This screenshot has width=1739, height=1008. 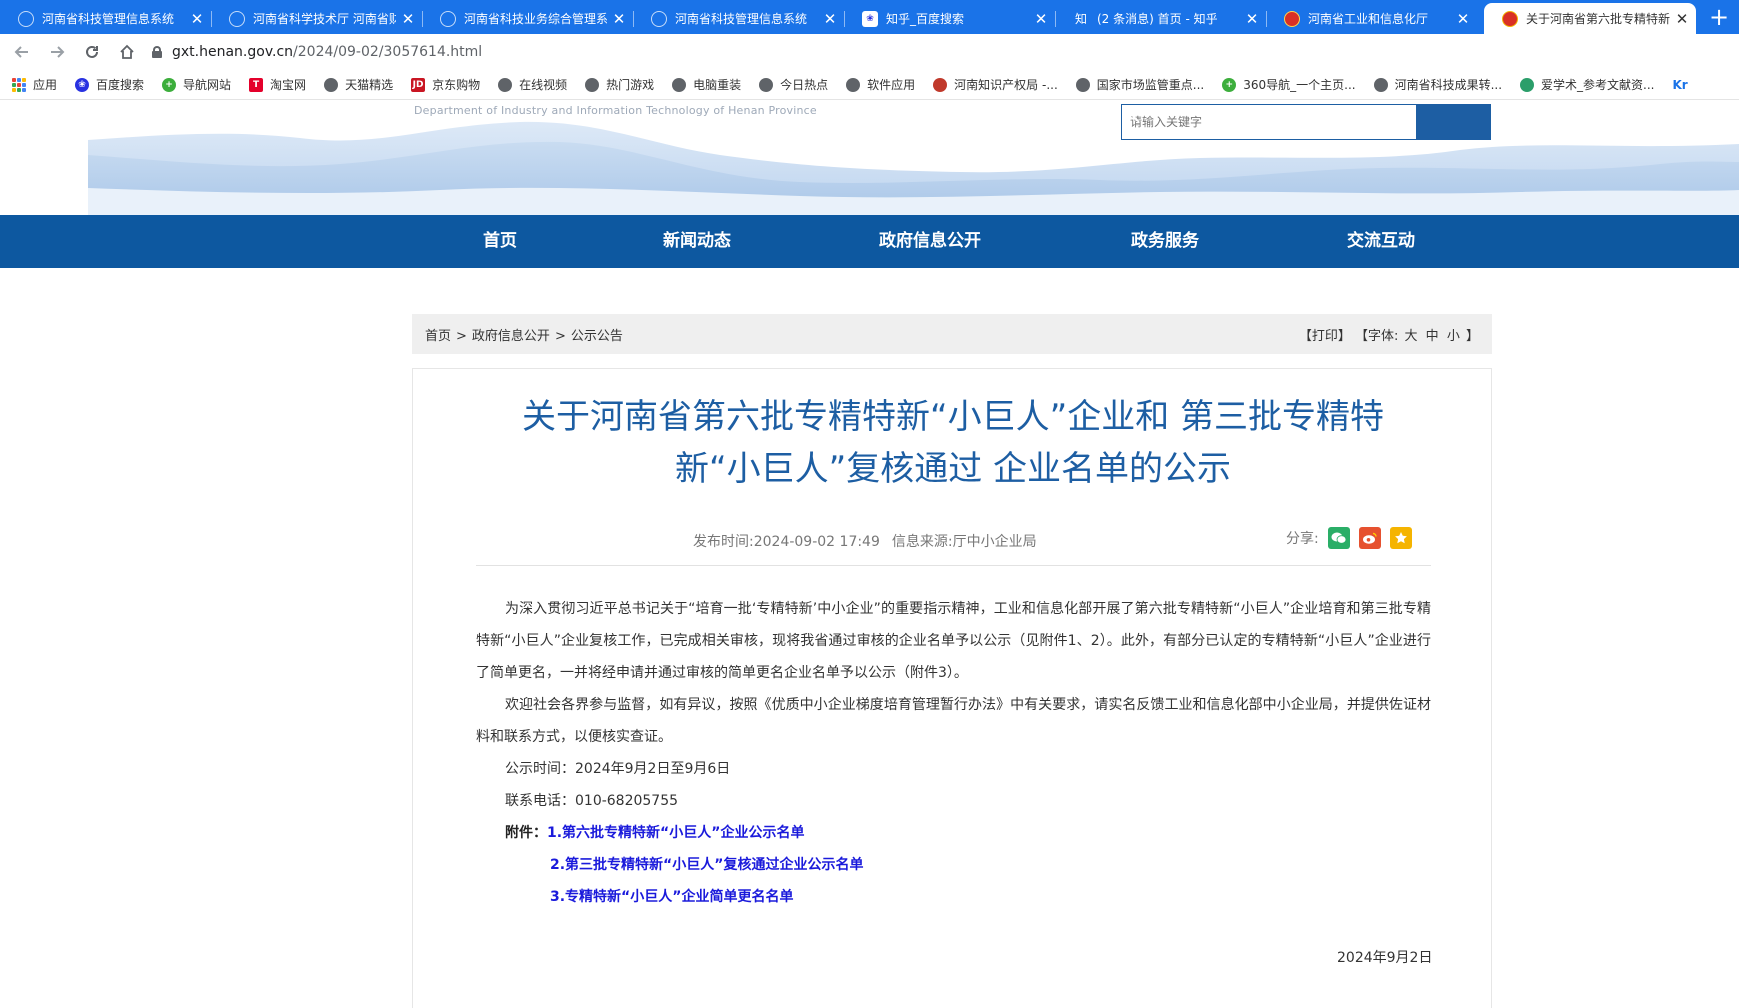 What do you see at coordinates (796, 84) in the screenshot?
I see `bookmark-item: 今日热点` at bounding box center [796, 84].